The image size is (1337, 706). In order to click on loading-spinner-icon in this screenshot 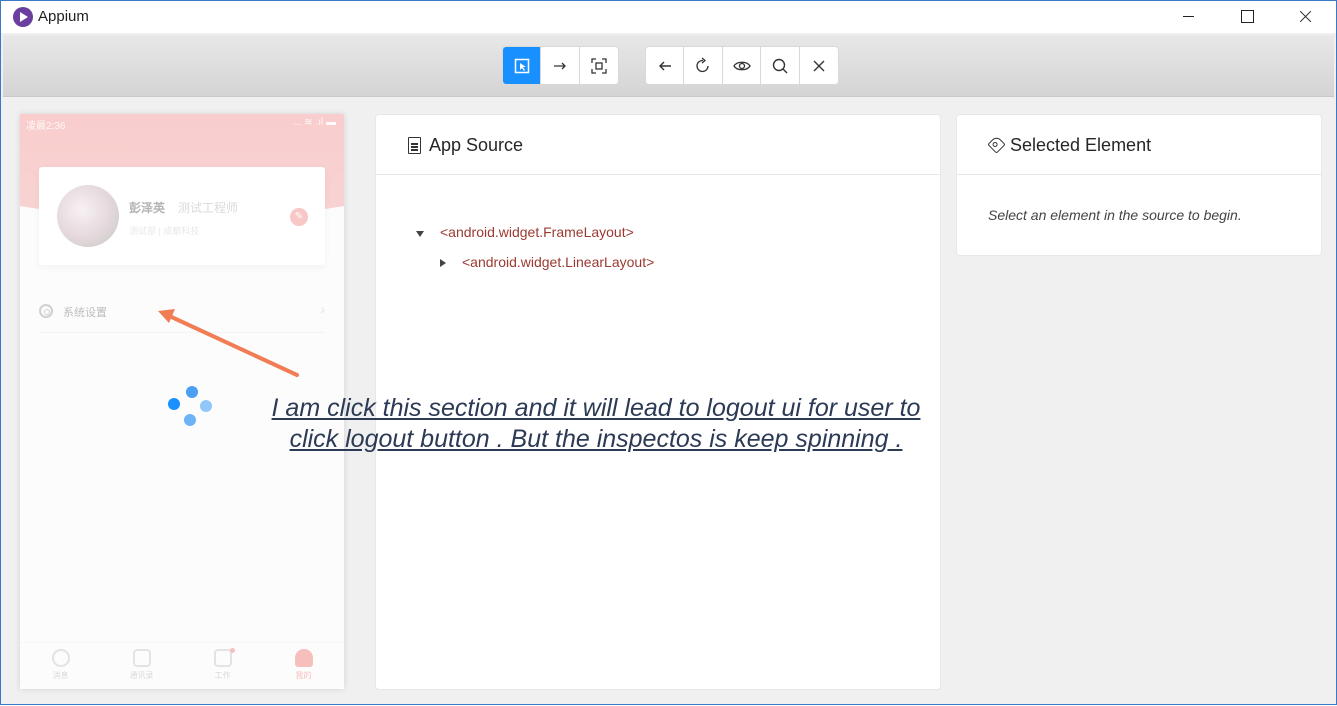, I will do `click(190, 410)`.